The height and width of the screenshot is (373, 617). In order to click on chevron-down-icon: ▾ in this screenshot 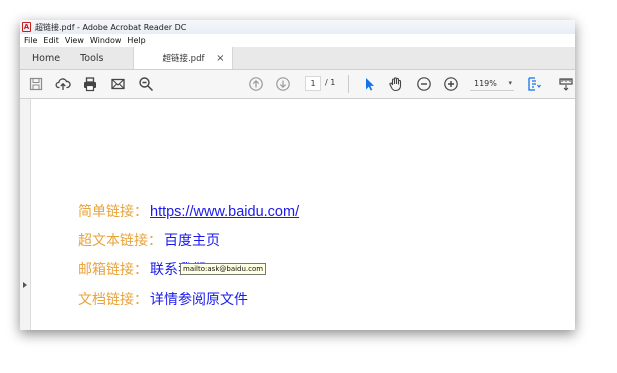, I will do `click(510, 83)`.